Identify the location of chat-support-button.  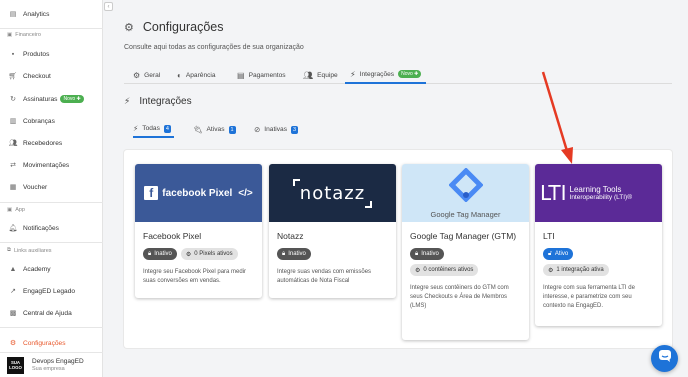
(664, 358).